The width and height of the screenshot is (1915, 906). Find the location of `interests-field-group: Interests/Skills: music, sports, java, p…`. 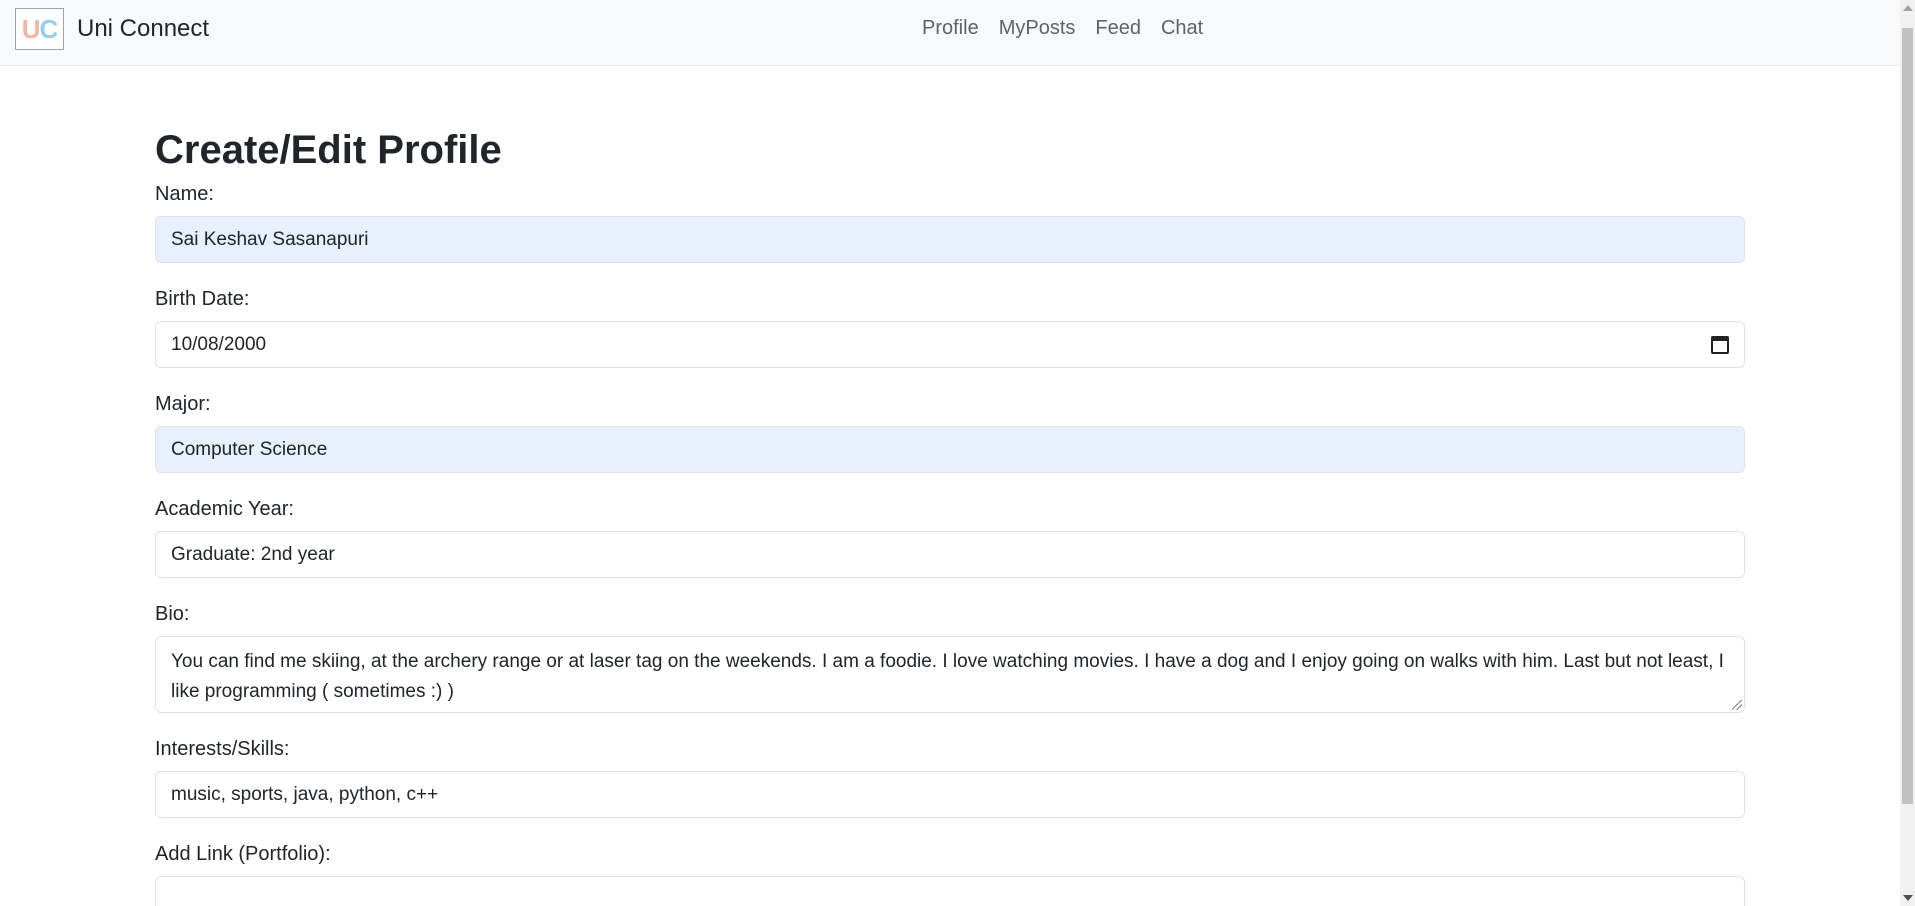

interests-field-group: Interests/Skills: music, sports, java, p… is located at coordinates (950, 777).